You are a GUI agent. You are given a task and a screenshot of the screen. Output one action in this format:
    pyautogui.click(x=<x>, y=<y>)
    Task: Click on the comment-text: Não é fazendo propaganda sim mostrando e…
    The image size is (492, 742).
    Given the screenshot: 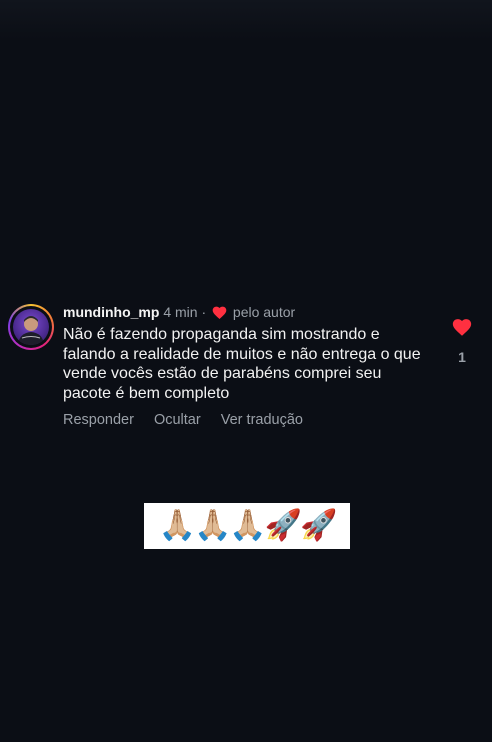 What is the action you would take?
    pyautogui.click(x=242, y=364)
    